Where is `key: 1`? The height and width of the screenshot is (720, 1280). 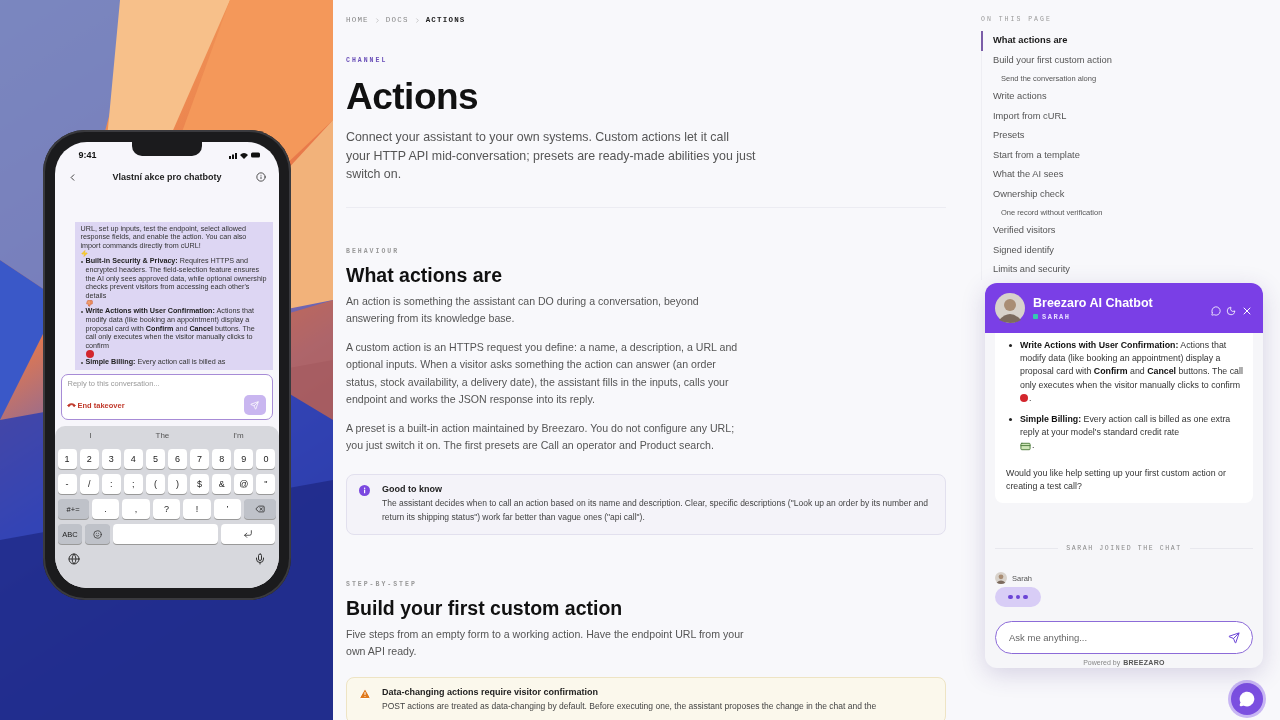 key: 1 is located at coordinates (67, 459).